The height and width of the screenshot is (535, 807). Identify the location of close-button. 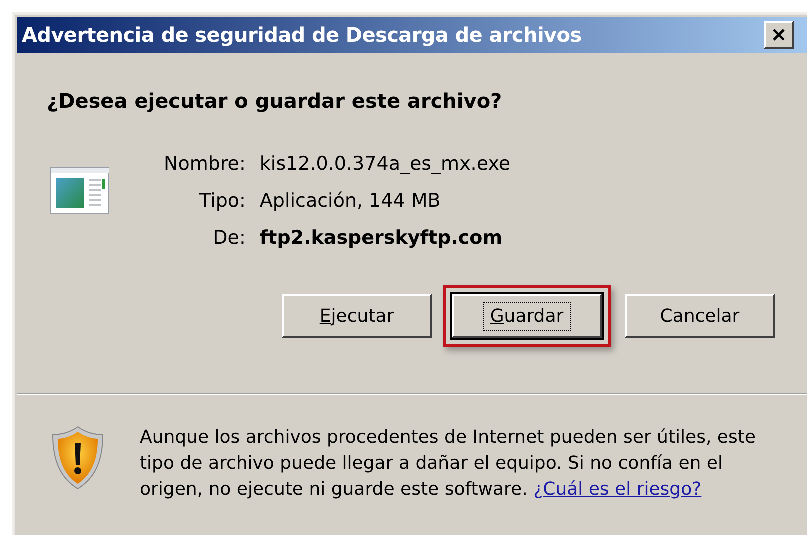
(779, 35).